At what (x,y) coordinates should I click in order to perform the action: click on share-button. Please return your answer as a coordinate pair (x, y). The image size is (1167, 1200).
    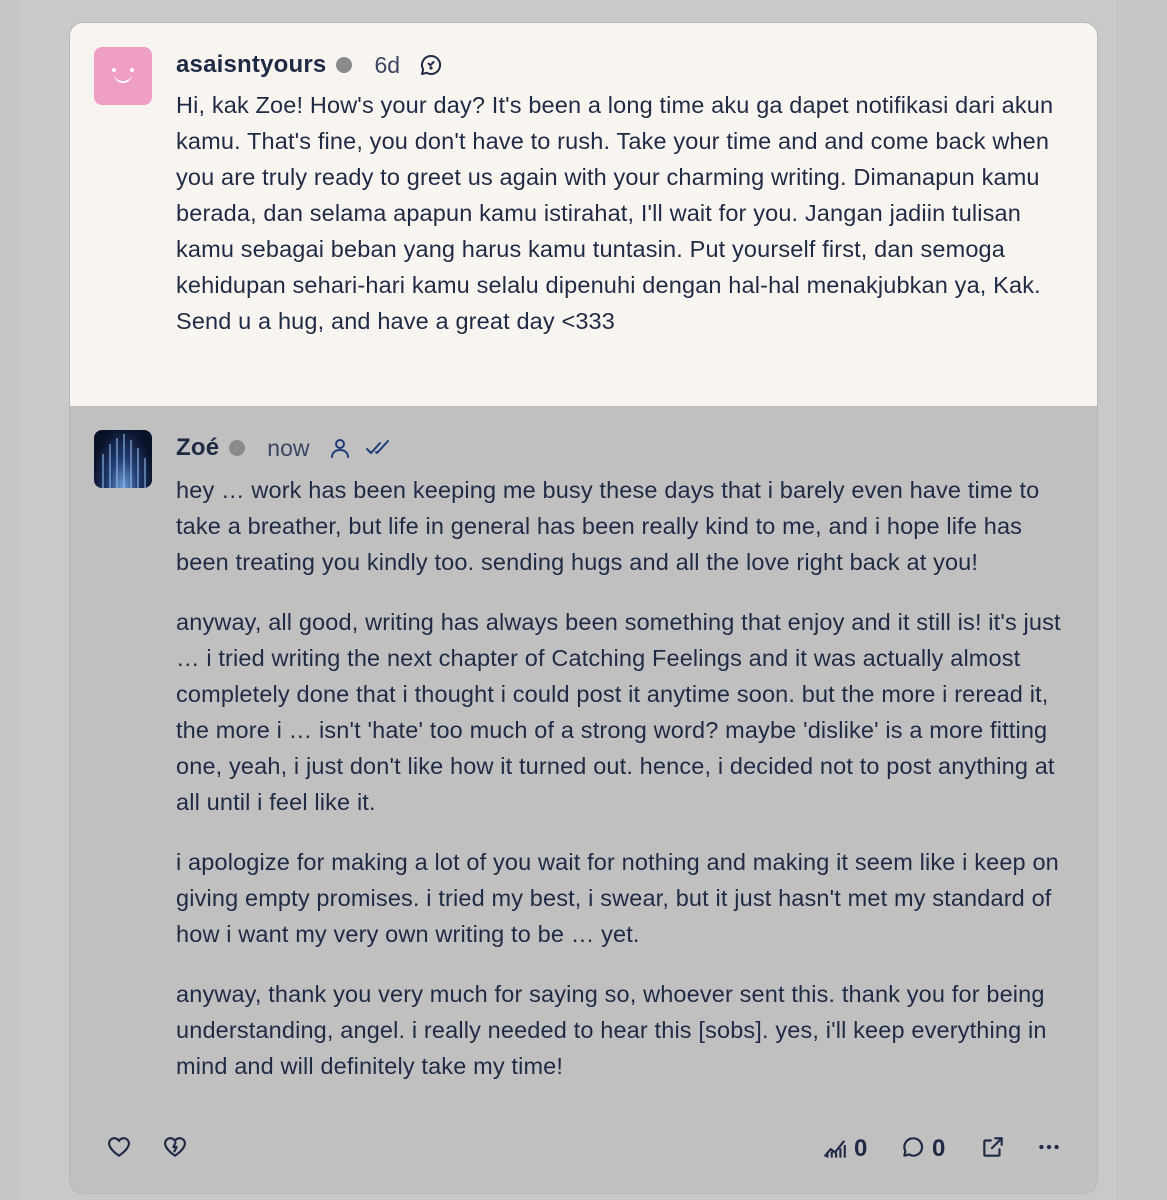
    Looking at the image, I should click on (993, 1149).